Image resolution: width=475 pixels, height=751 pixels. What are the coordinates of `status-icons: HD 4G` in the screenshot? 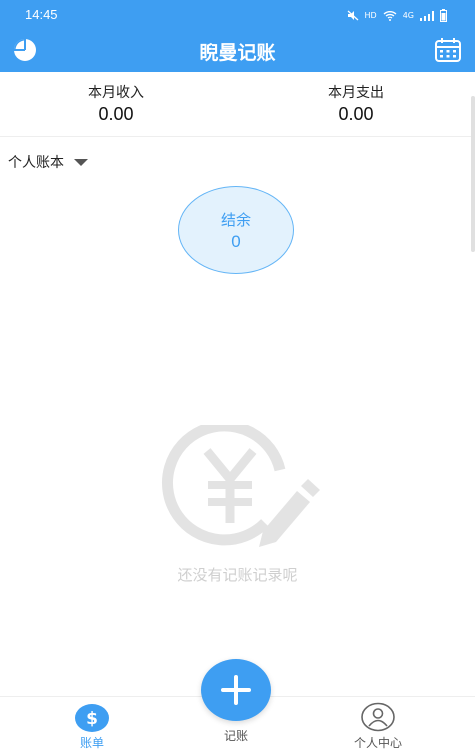 It's located at (397, 15).